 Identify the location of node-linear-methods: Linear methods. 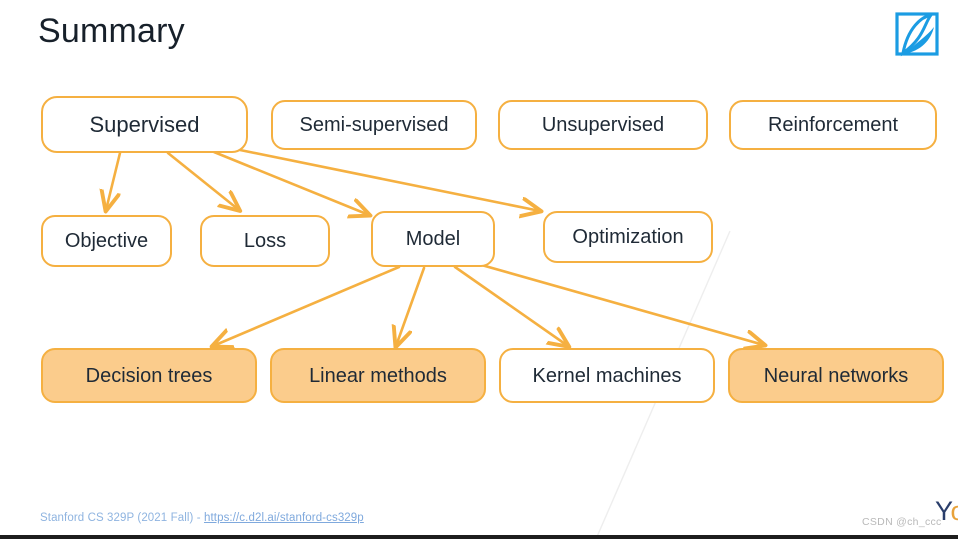
(378, 375).